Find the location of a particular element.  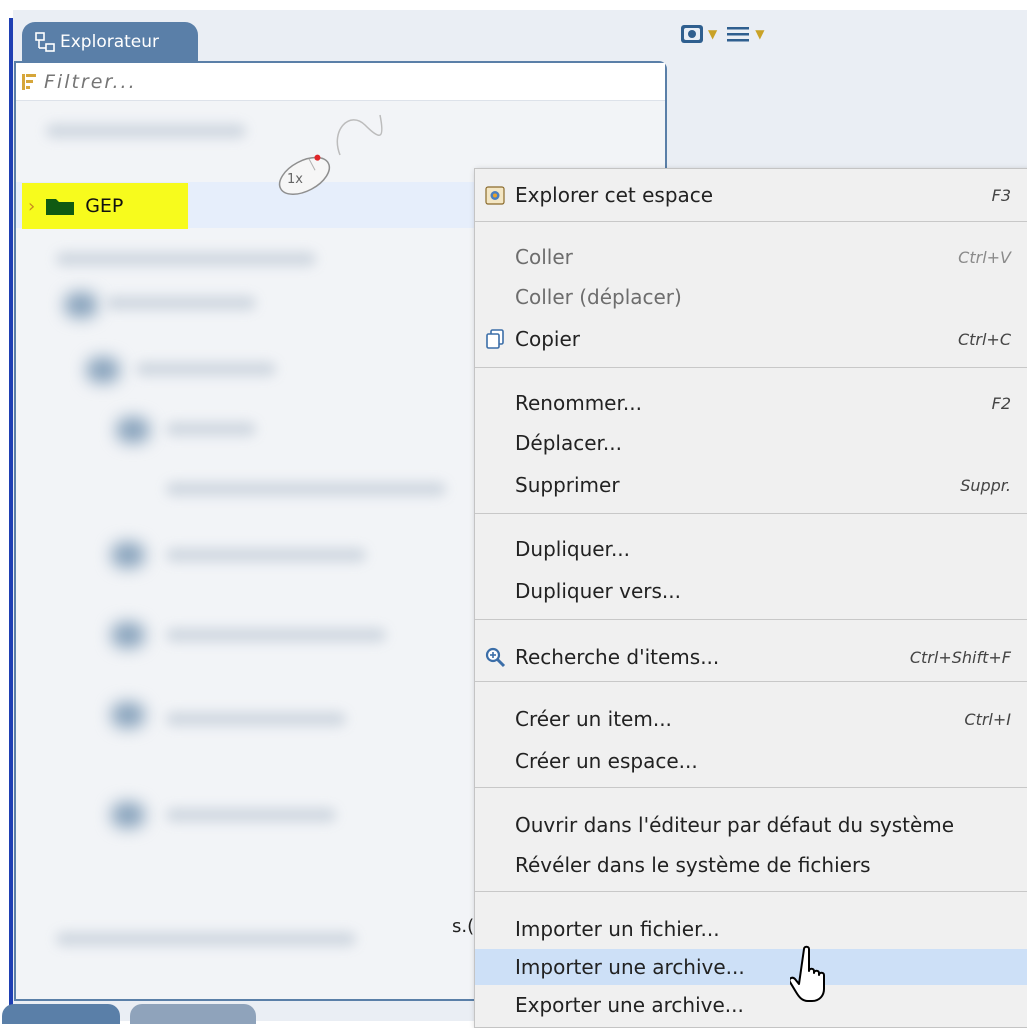

filter-icon is located at coordinates (29, 81).